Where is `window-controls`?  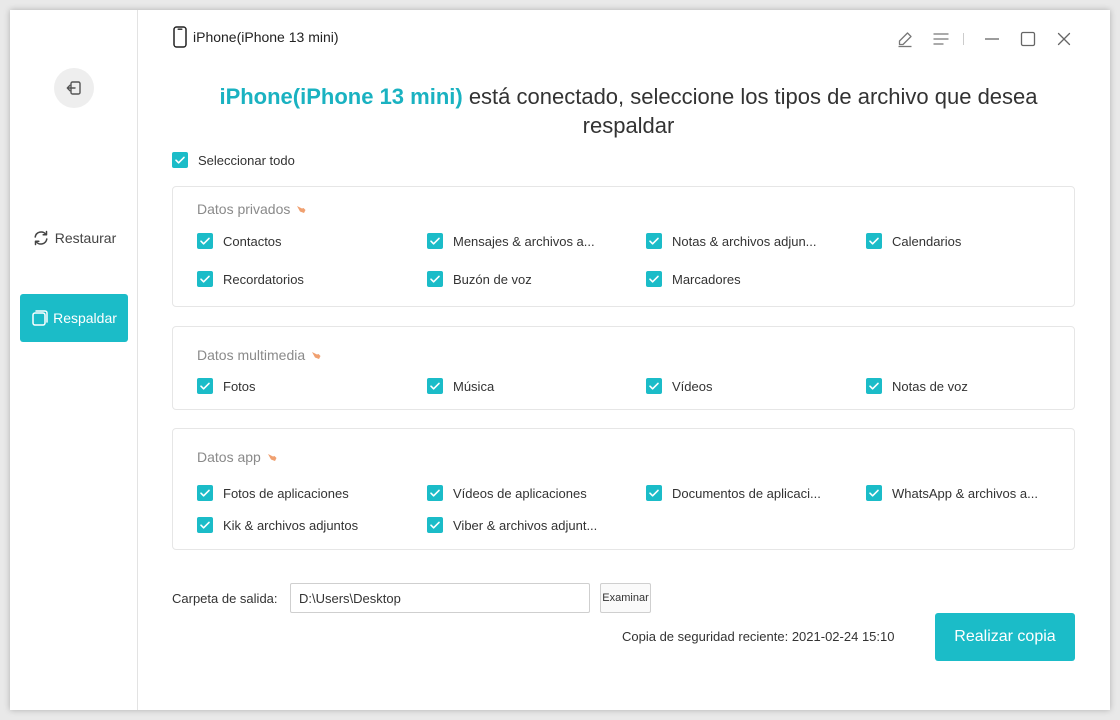 window-controls is located at coordinates (984, 39).